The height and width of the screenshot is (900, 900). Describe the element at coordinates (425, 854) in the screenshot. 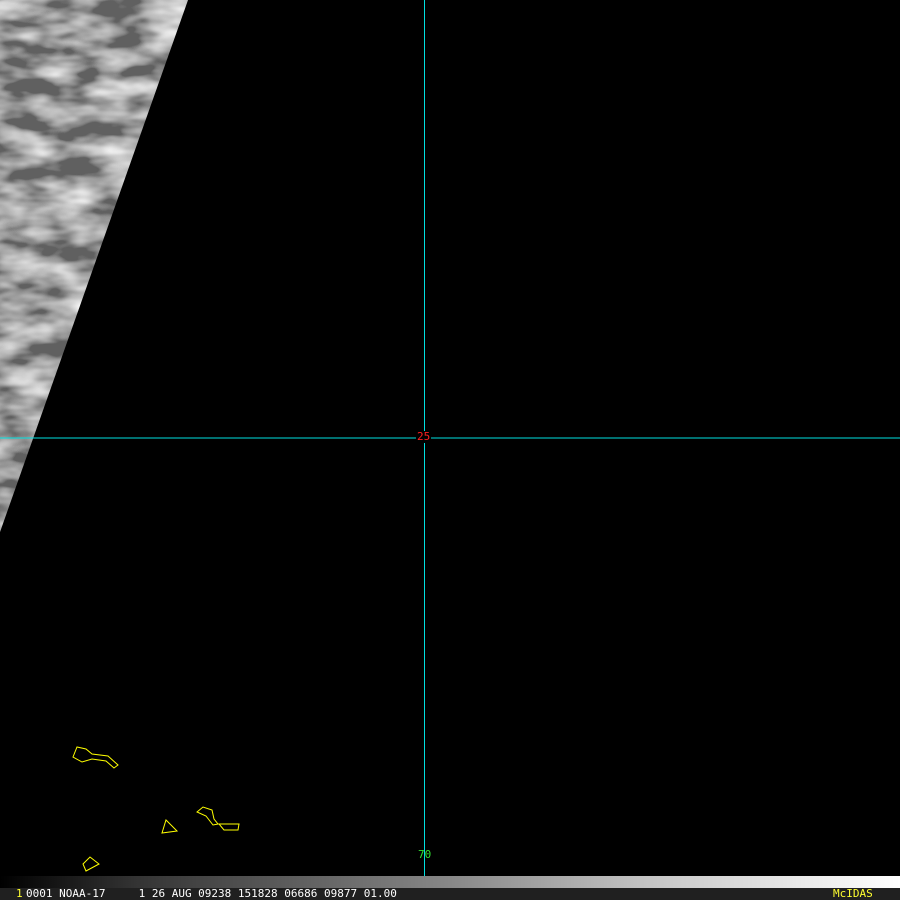

I see `longitude-label: 70` at that location.